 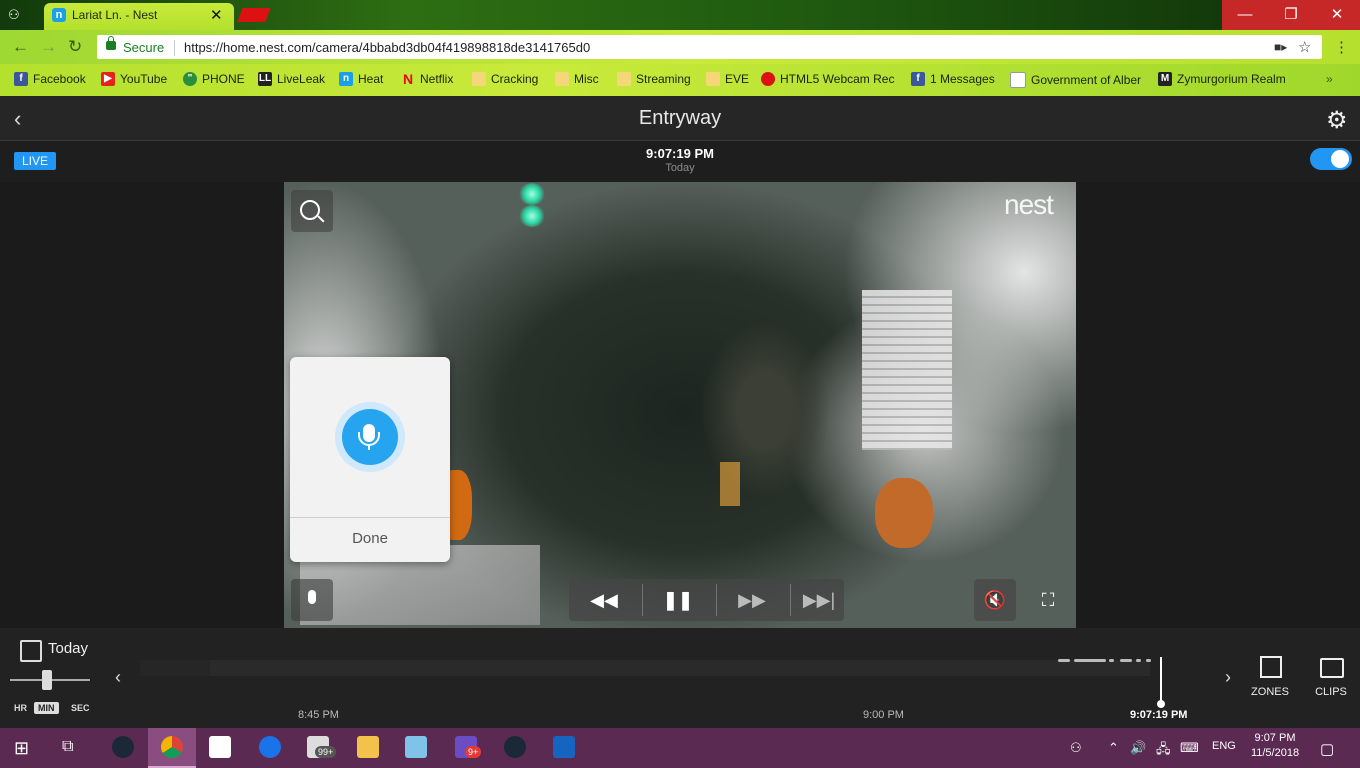 I want to click on timeline-right-icon: ›, so click(x=1228, y=677).